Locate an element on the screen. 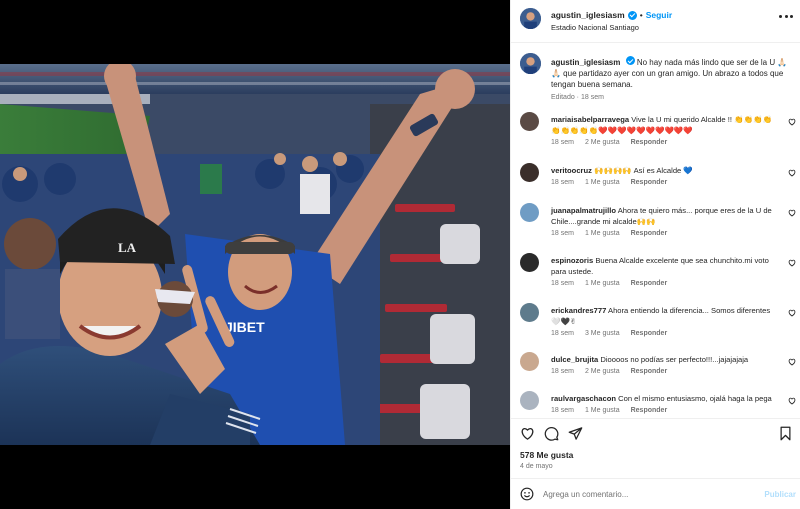  post-date: 4 de mayo is located at coordinates (536, 466).